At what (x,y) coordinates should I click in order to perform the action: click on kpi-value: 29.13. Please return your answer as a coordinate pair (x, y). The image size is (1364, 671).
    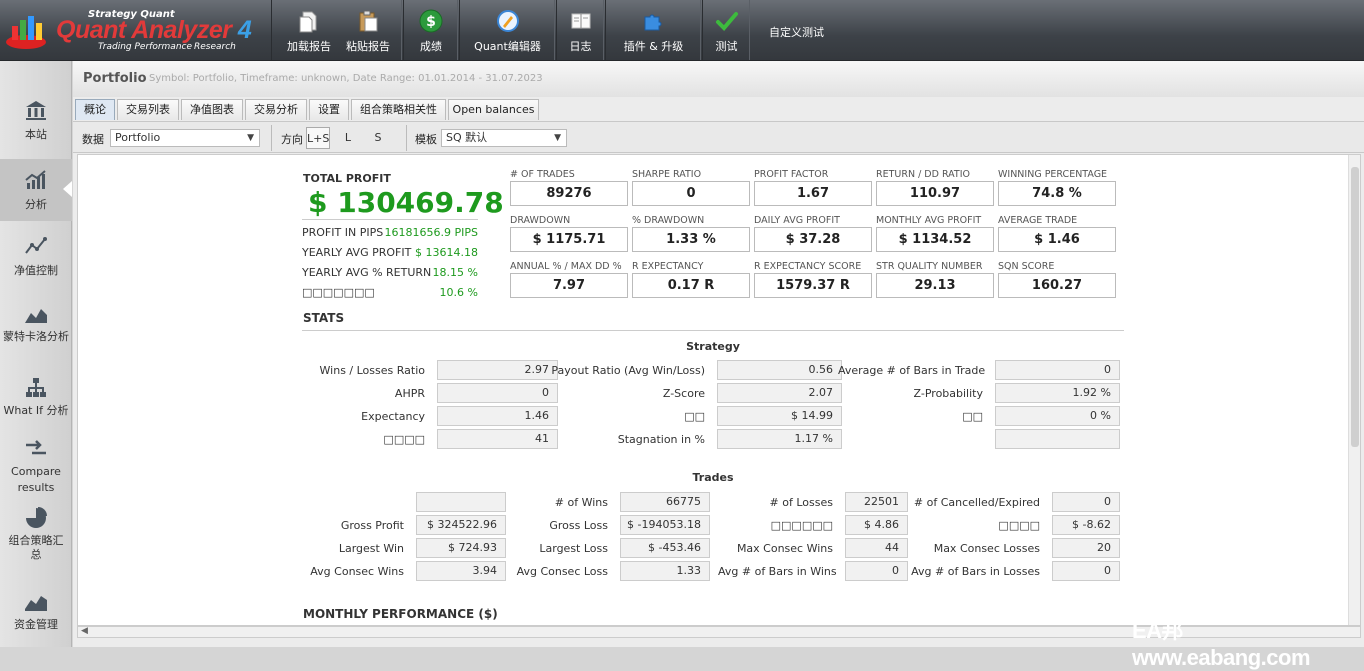
    Looking at the image, I should click on (935, 285).